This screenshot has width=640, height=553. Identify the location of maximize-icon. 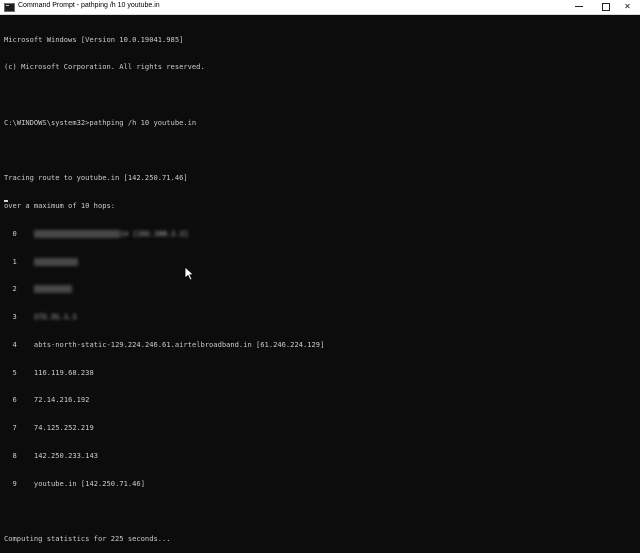
(605, 6).